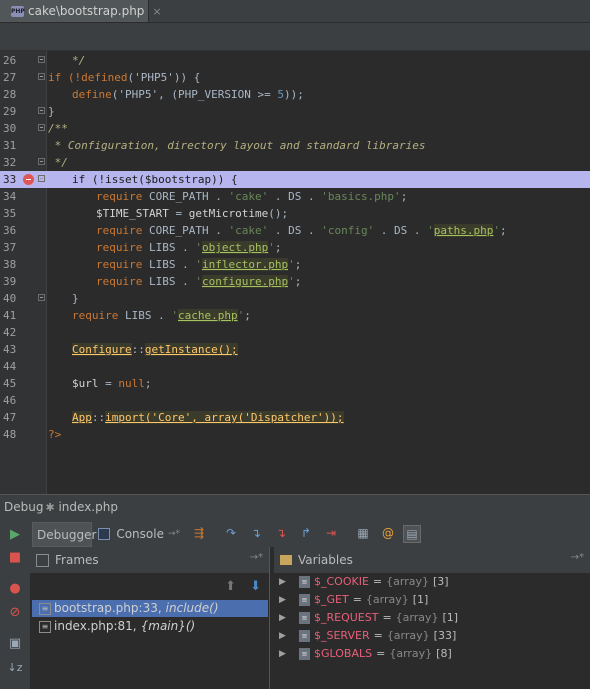 Image resolution: width=590 pixels, height=689 pixels. Describe the element at coordinates (331, 533) in the screenshot. I see `run-to-cursor-icon: ⇥` at that location.